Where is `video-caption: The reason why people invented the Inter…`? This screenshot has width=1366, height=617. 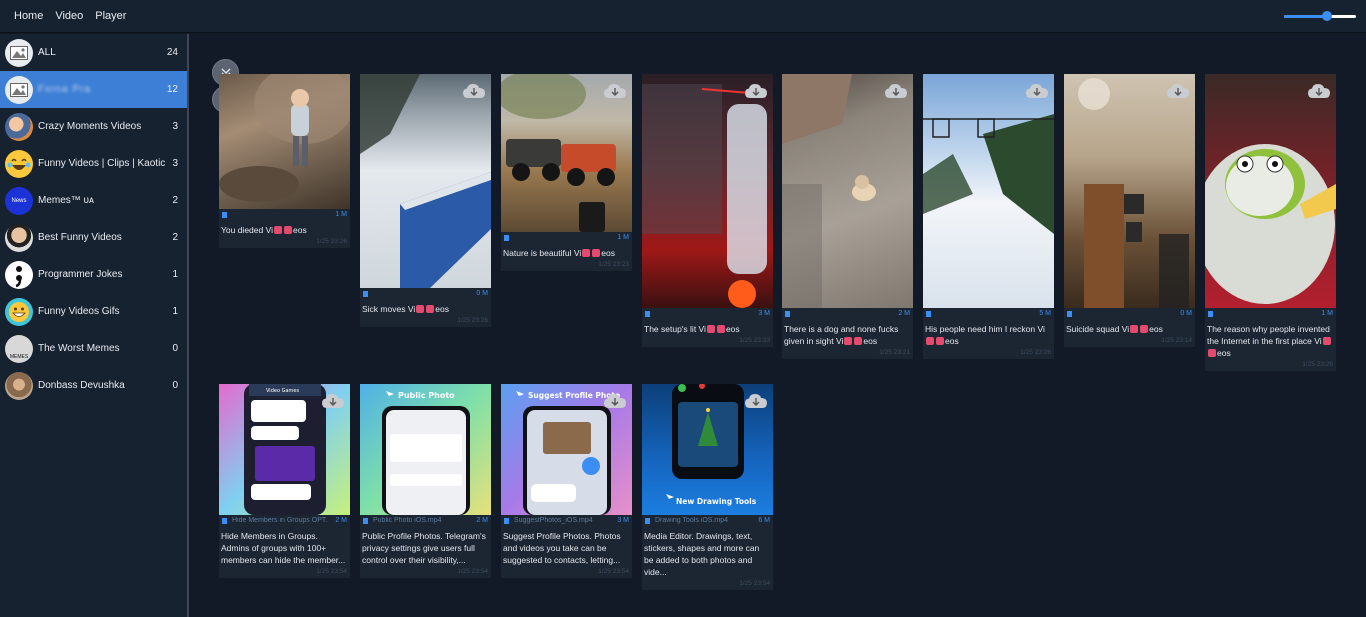 video-caption: The reason why people invented the Inter… is located at coordinates (1269, 341).